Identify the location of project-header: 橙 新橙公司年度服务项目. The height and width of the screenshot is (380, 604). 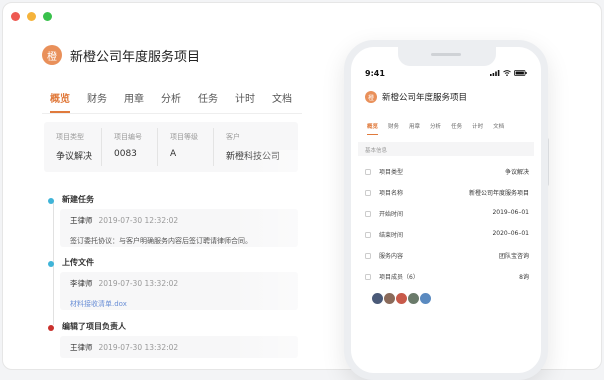
(121, 55).